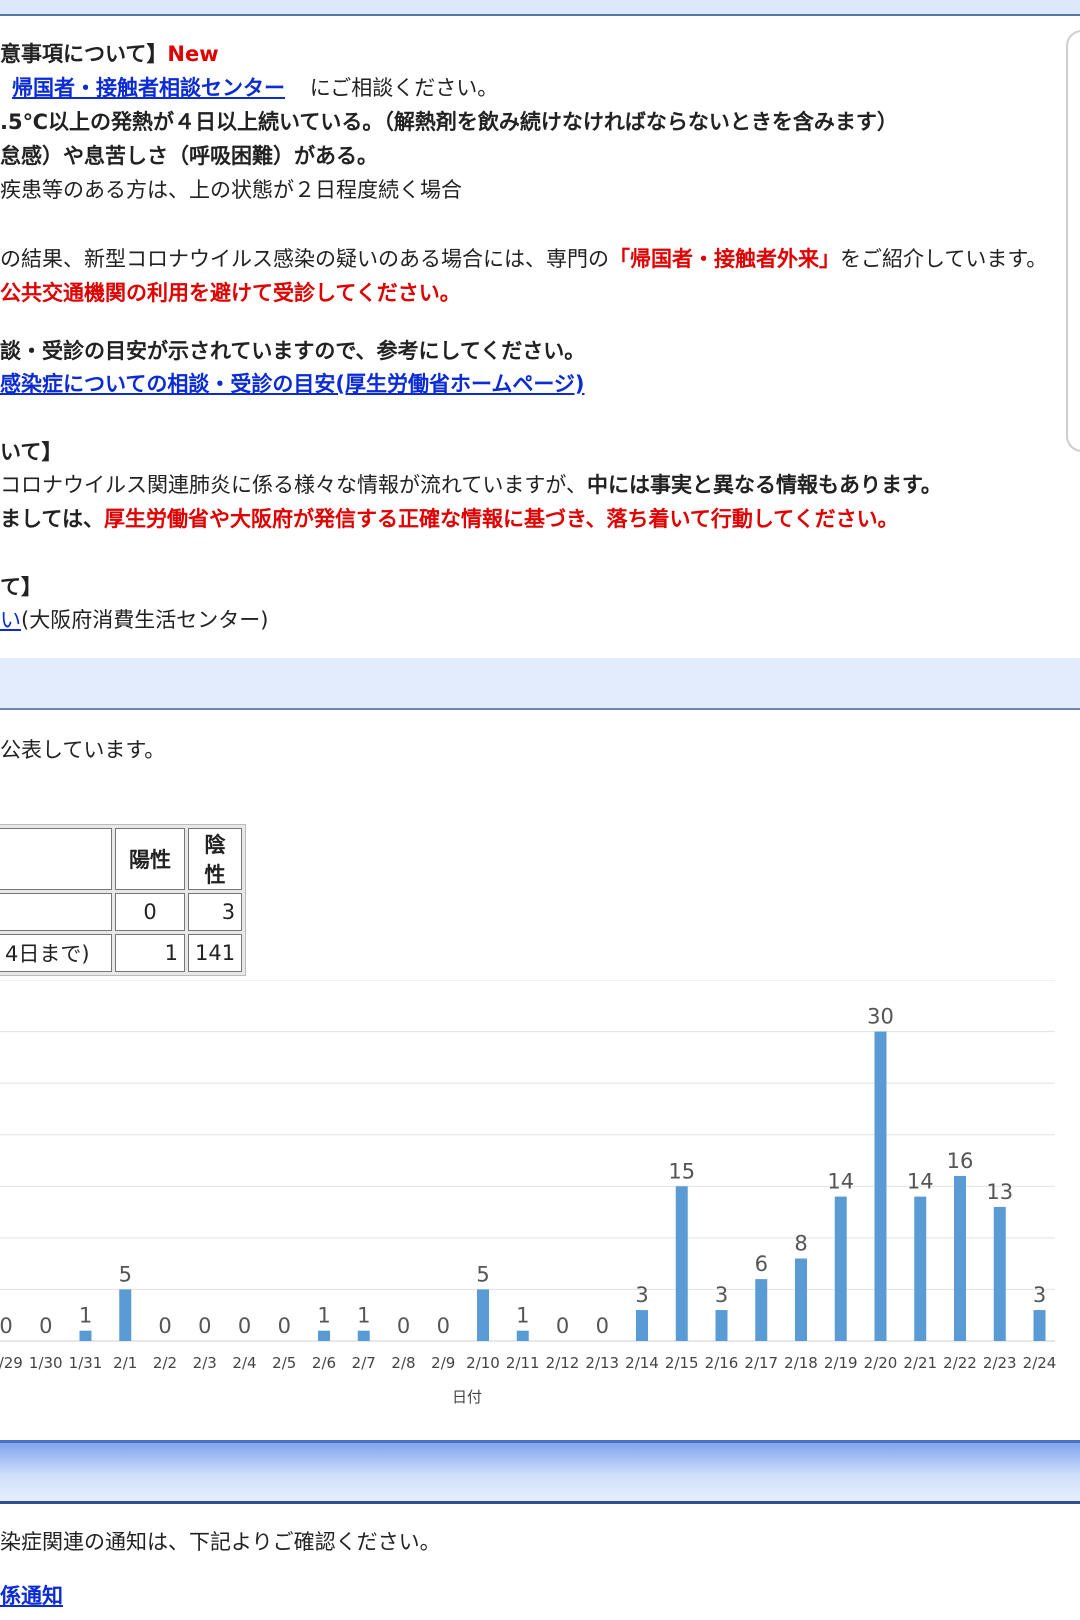  Describe the element at coordinates (231, 190) in the screenshot. I see `chronic-condition: 疾患等のある方は、上の状態が２日程度続く場合` at that location.